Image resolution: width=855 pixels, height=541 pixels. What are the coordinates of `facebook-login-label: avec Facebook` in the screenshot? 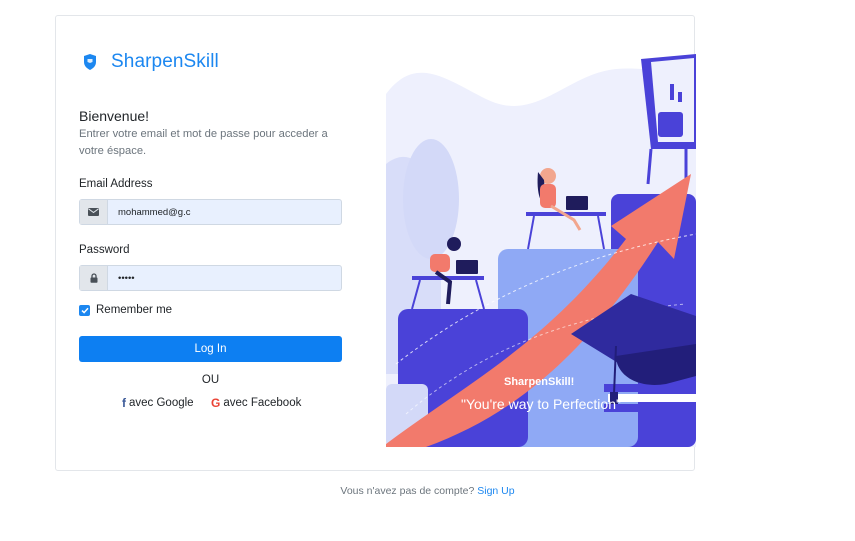 It's located at (262, 403).